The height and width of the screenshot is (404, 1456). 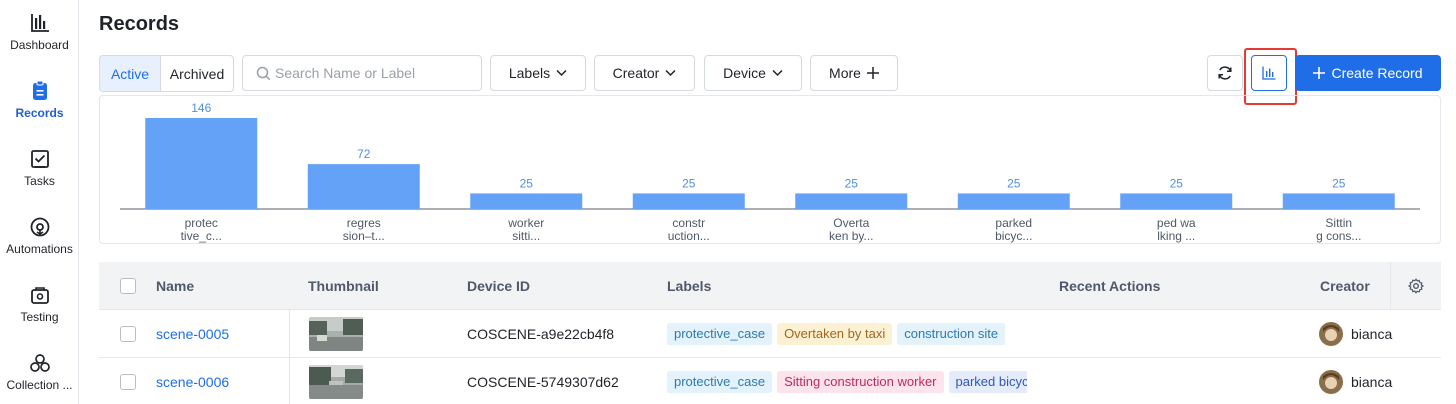 I want to click on column-header-thumbnail: Thumbnail, so click(x=343, y=286).